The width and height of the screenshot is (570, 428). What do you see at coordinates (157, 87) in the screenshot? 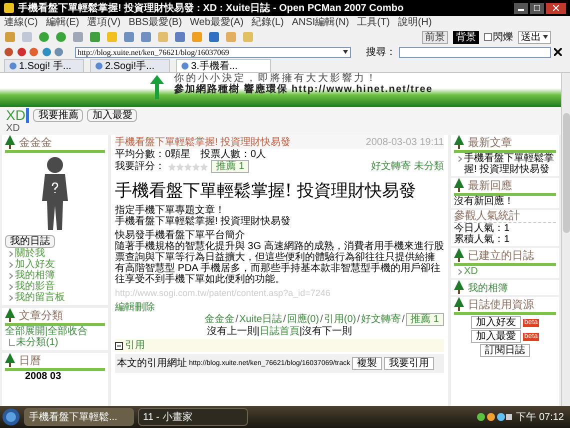
I see `arrow-icon` at bounding box center [157, 87].